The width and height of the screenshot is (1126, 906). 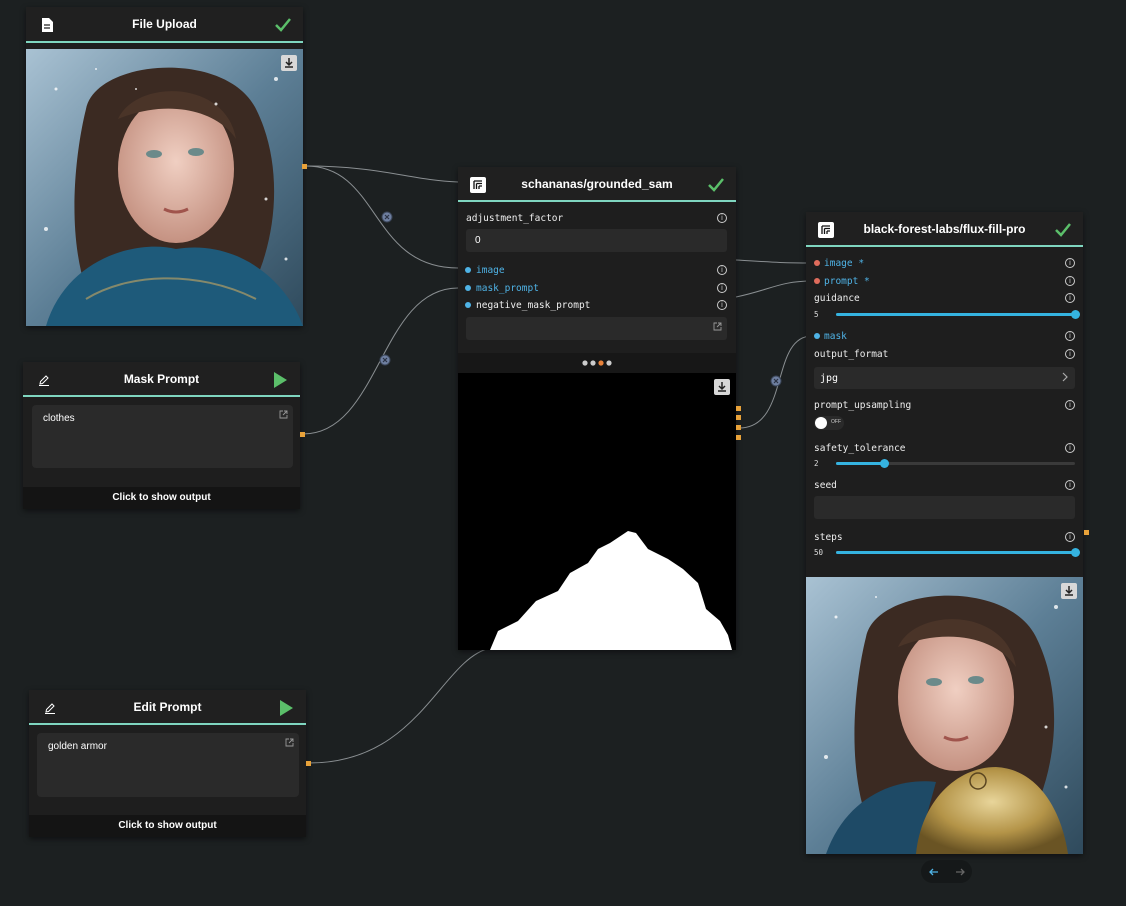 What do you see at coordinates (774, 261) in the screenshot?
I see `wire-sam-to-flux-image` at bounding box center [774, 261].